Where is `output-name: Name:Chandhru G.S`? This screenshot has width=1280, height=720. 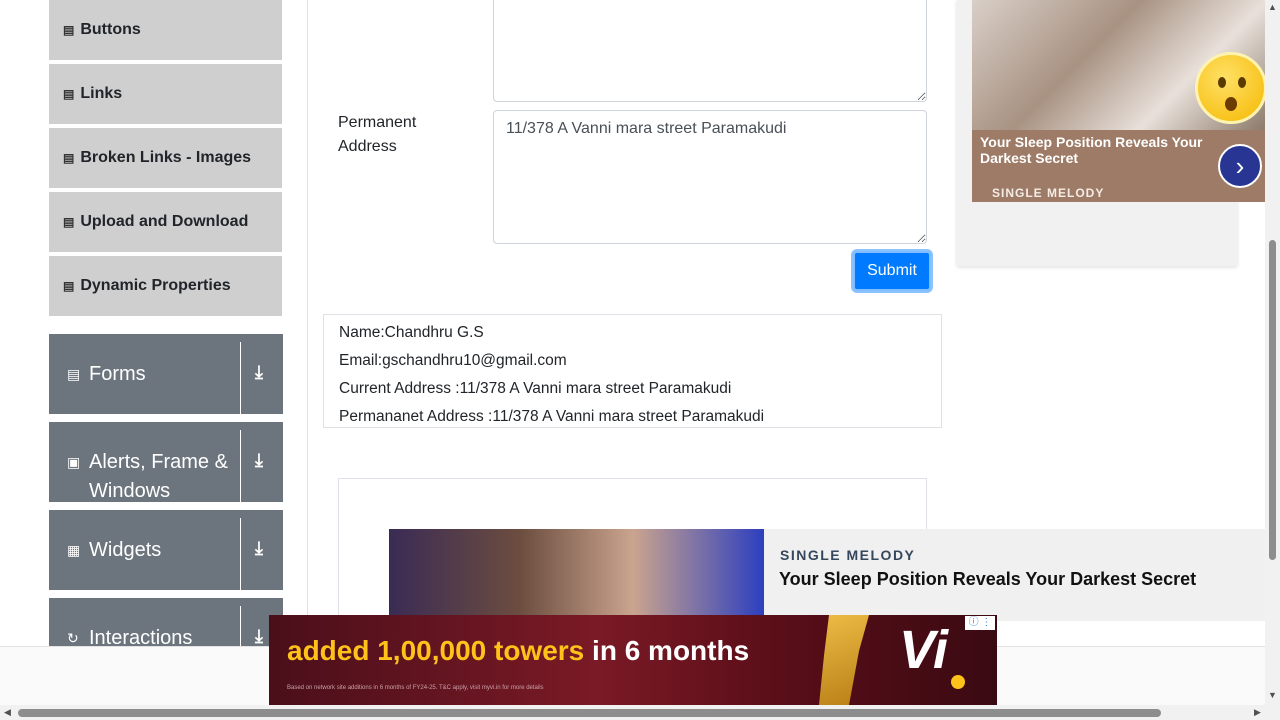 output-name: Name:Chandhru G.S is located at coordinates (411, 332).